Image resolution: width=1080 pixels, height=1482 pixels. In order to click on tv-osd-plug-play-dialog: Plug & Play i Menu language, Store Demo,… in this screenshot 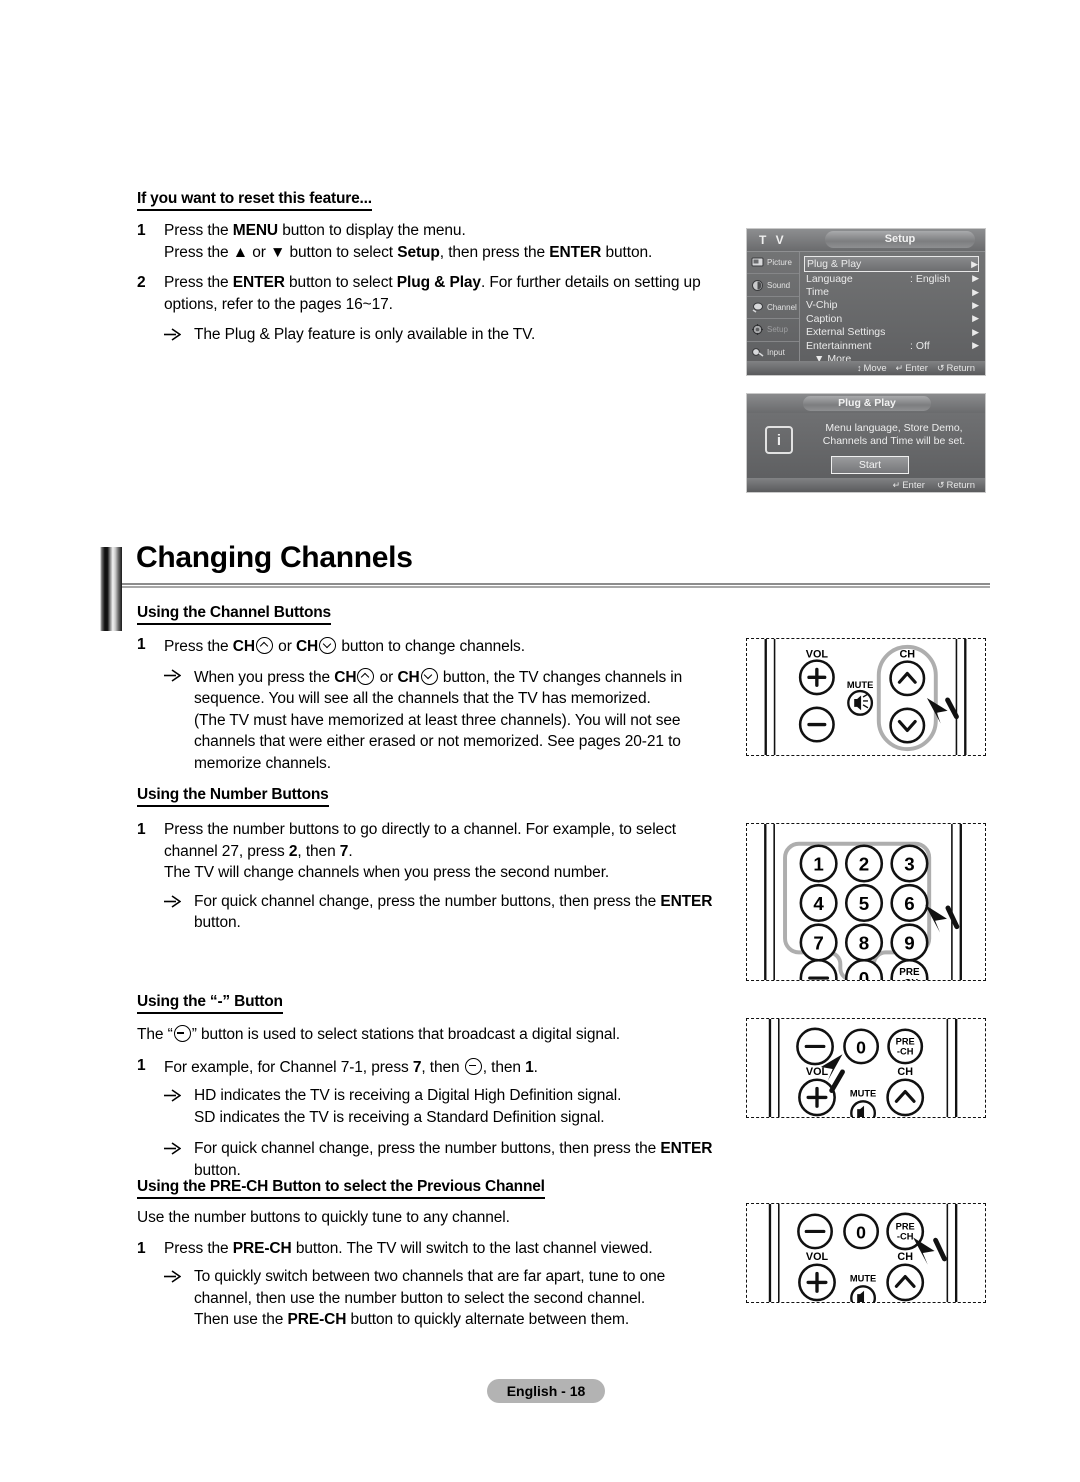, I will do `click(866, 443)`.